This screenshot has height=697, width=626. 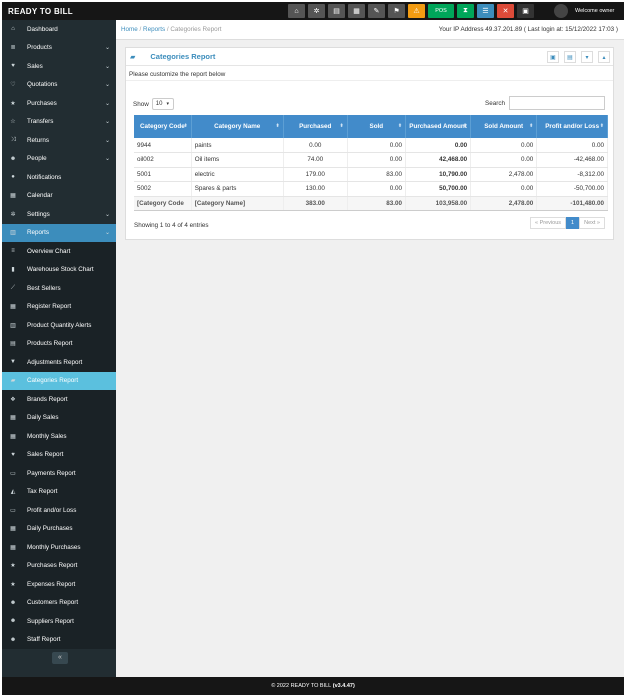 I want to click on toggle-down-icon: ▾, so click(x=587, y=57).